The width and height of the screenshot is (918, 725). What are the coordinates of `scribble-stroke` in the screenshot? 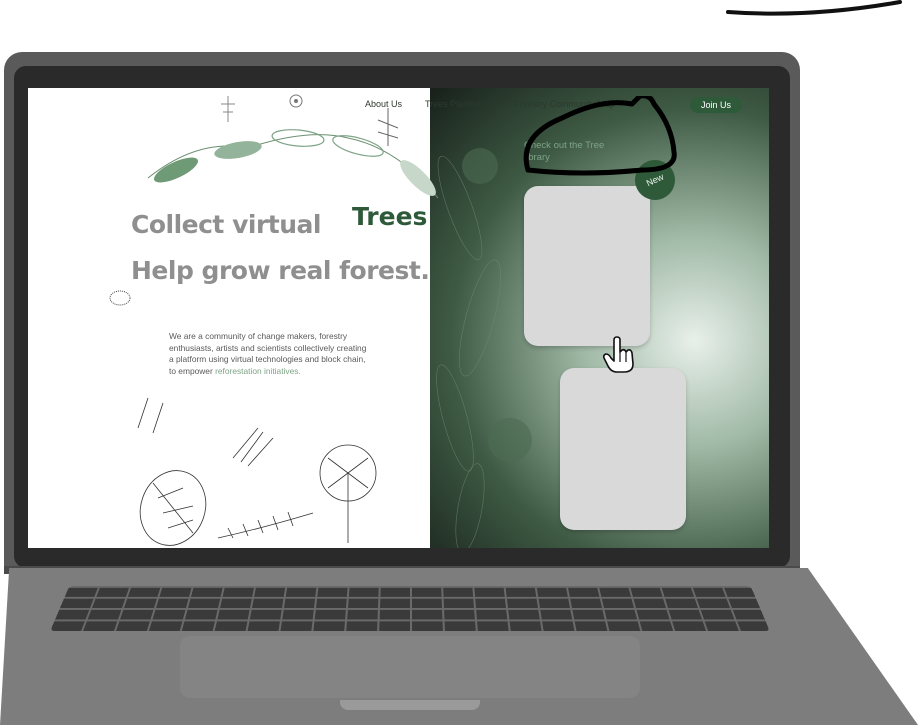 It's located at (814, 8).